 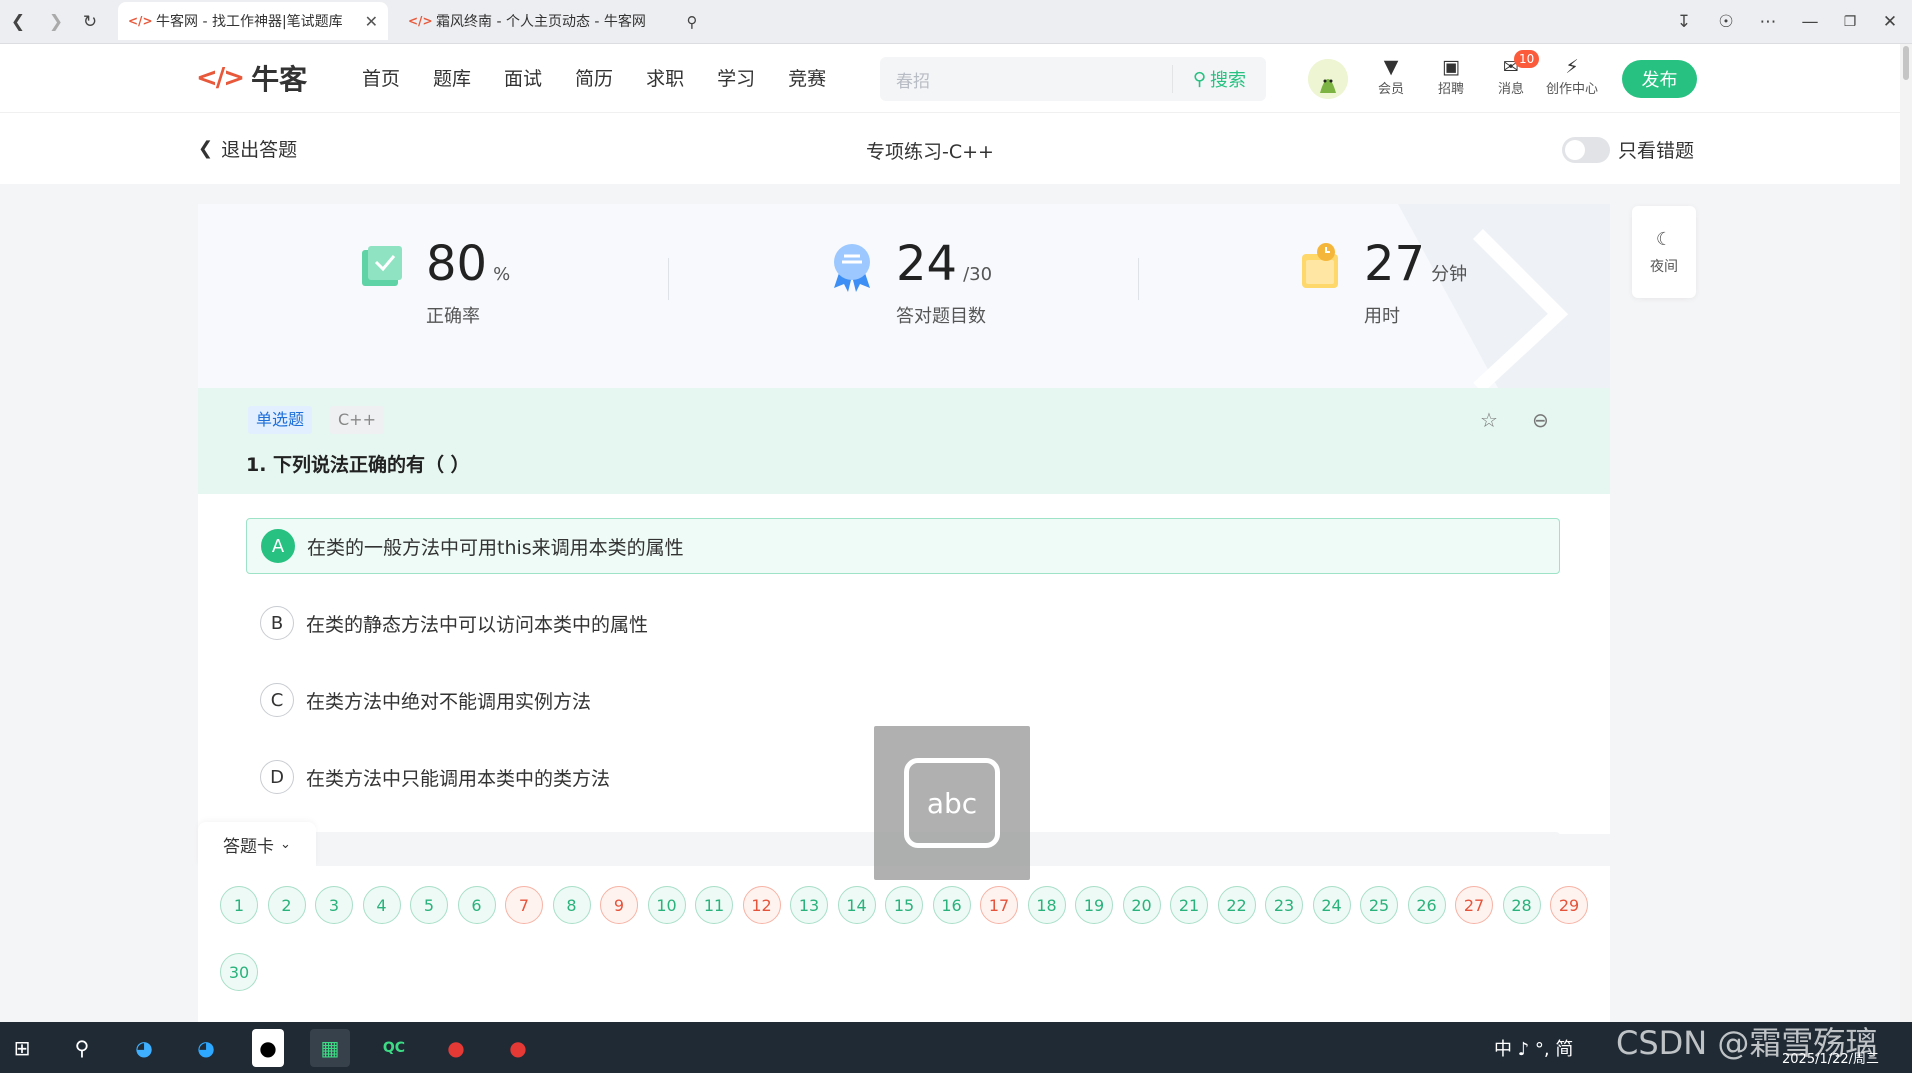 I want to click on avatar, so click(x=1328, y=79).